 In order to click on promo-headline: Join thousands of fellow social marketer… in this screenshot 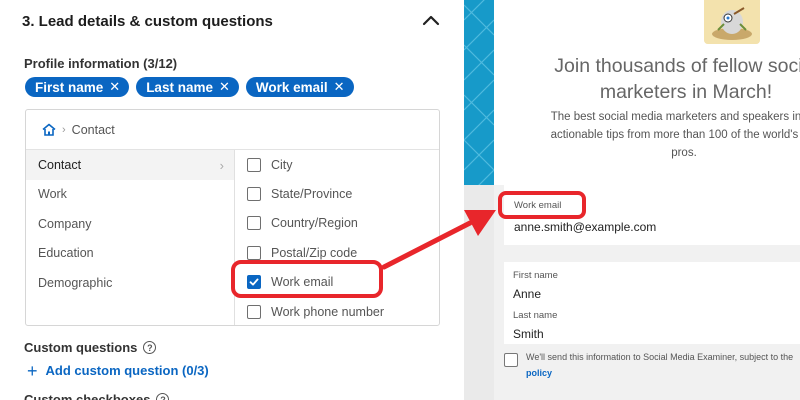, I will do `click(675, 79)`.